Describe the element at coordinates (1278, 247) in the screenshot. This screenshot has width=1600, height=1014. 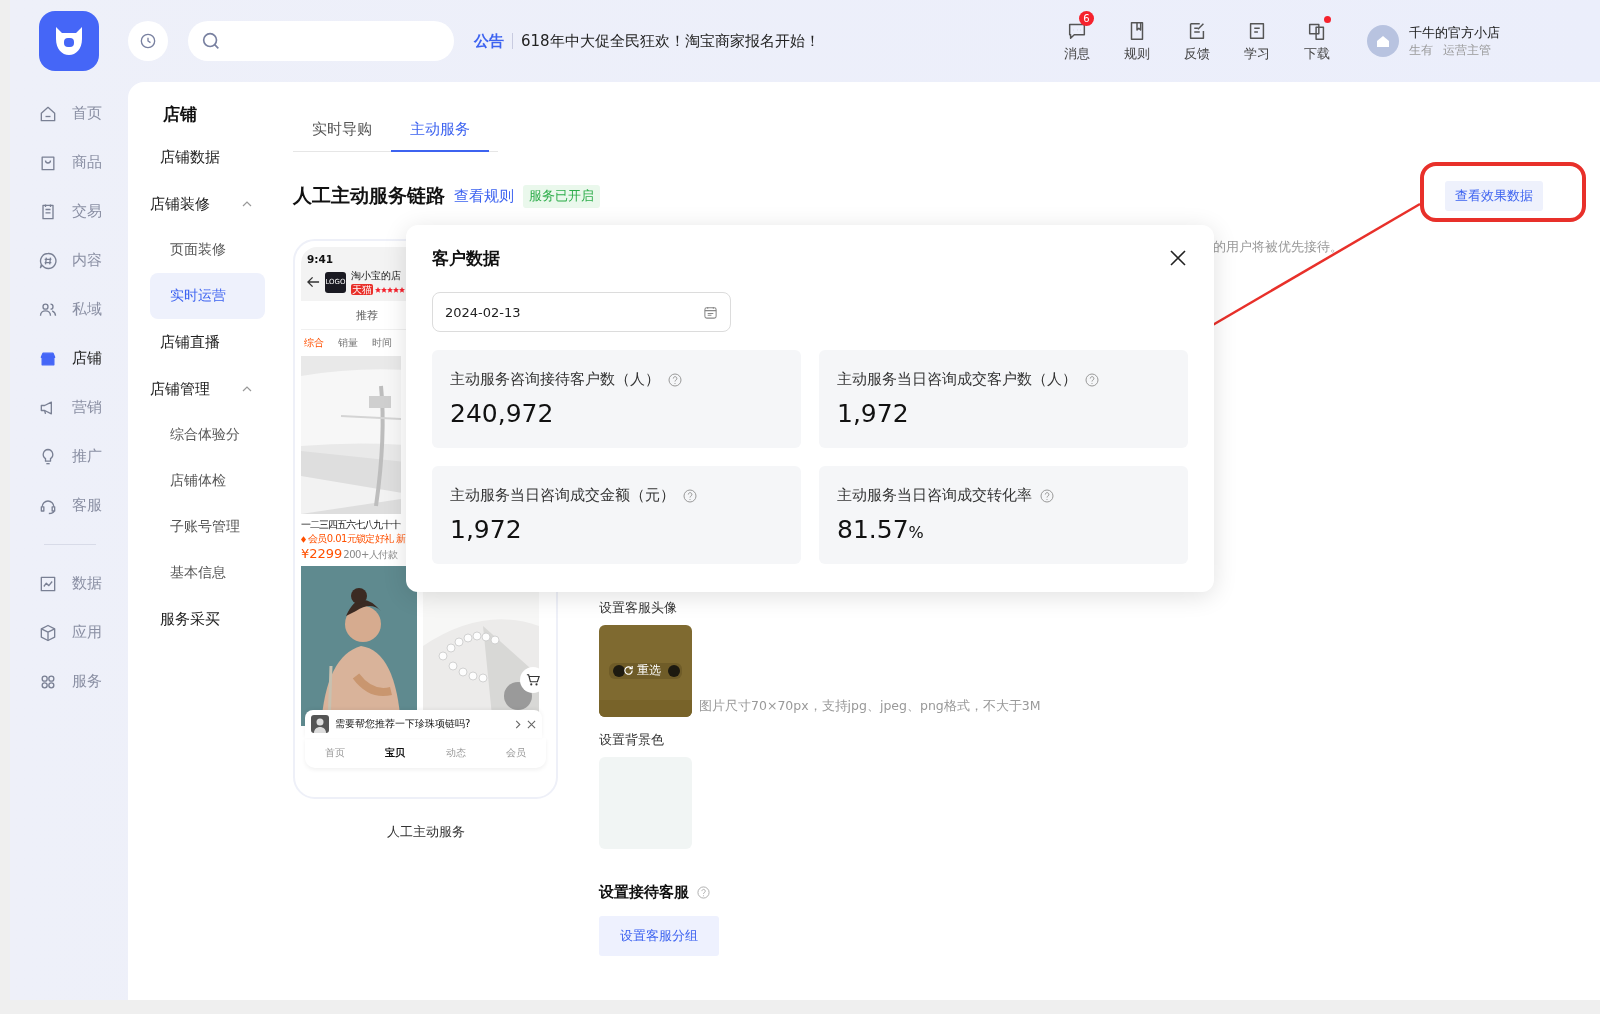
I see `description-text: 的用户将被优先接待。` at that location.